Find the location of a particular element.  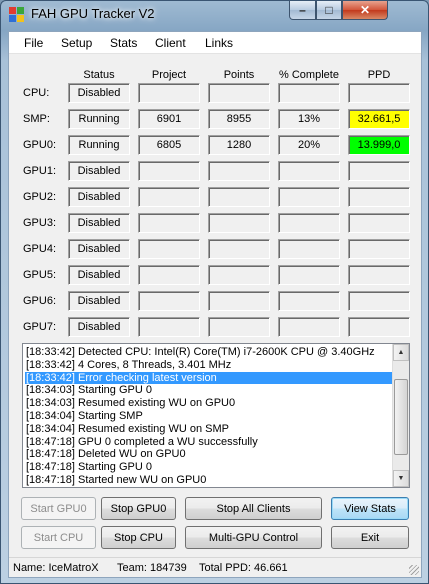

gpu0-ppd-cell: 13.999,0 is located at coordinates (379, 145).